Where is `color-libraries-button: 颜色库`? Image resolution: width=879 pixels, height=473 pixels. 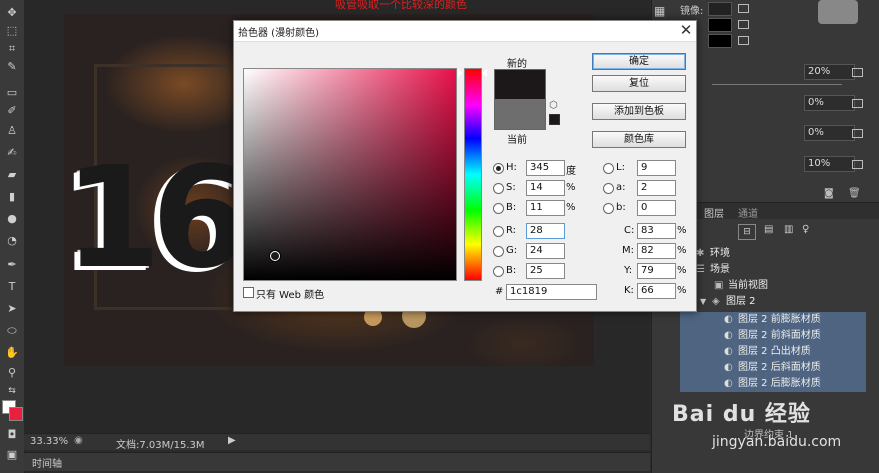
color-libraries-button: 颜色库 is located at coordinates (639, 139).